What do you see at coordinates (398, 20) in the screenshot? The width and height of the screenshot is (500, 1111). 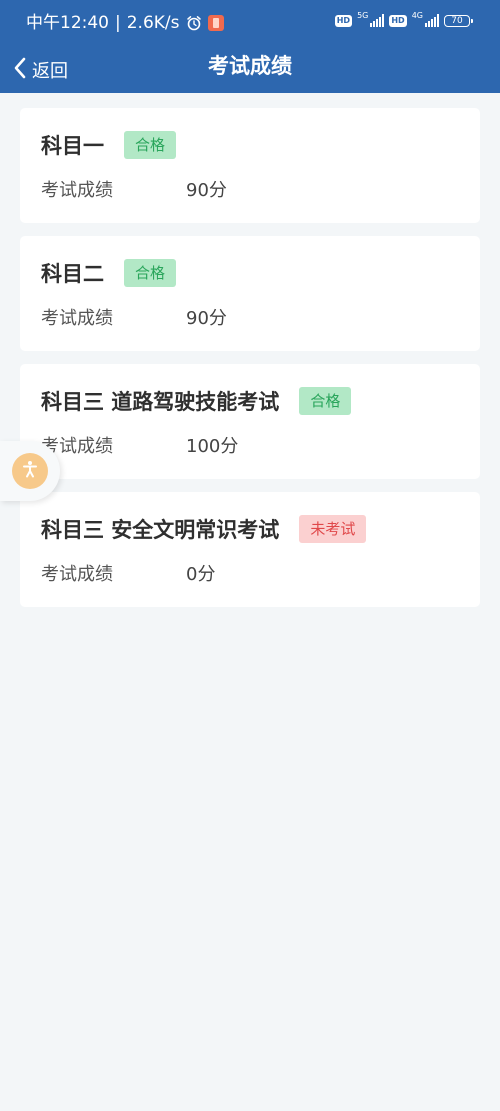 I see `hd-badge-2: HD` at bounding box center [398, 20].